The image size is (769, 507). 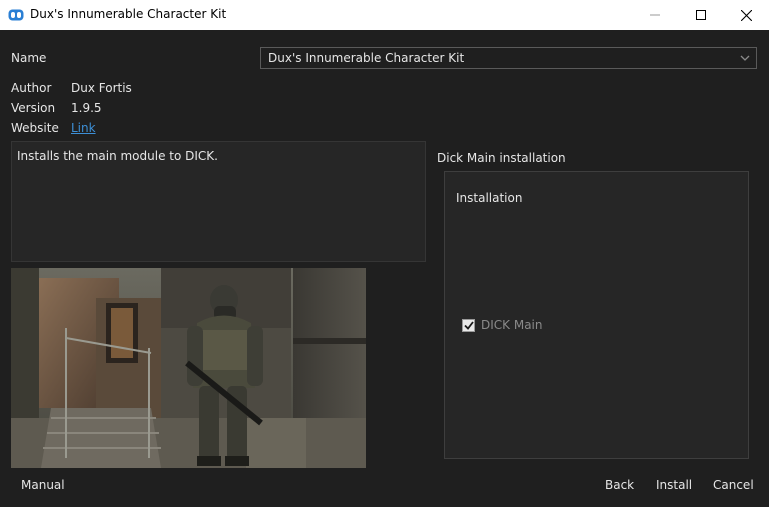 I want to click on back-button: Back, so click(x=619, y=485).